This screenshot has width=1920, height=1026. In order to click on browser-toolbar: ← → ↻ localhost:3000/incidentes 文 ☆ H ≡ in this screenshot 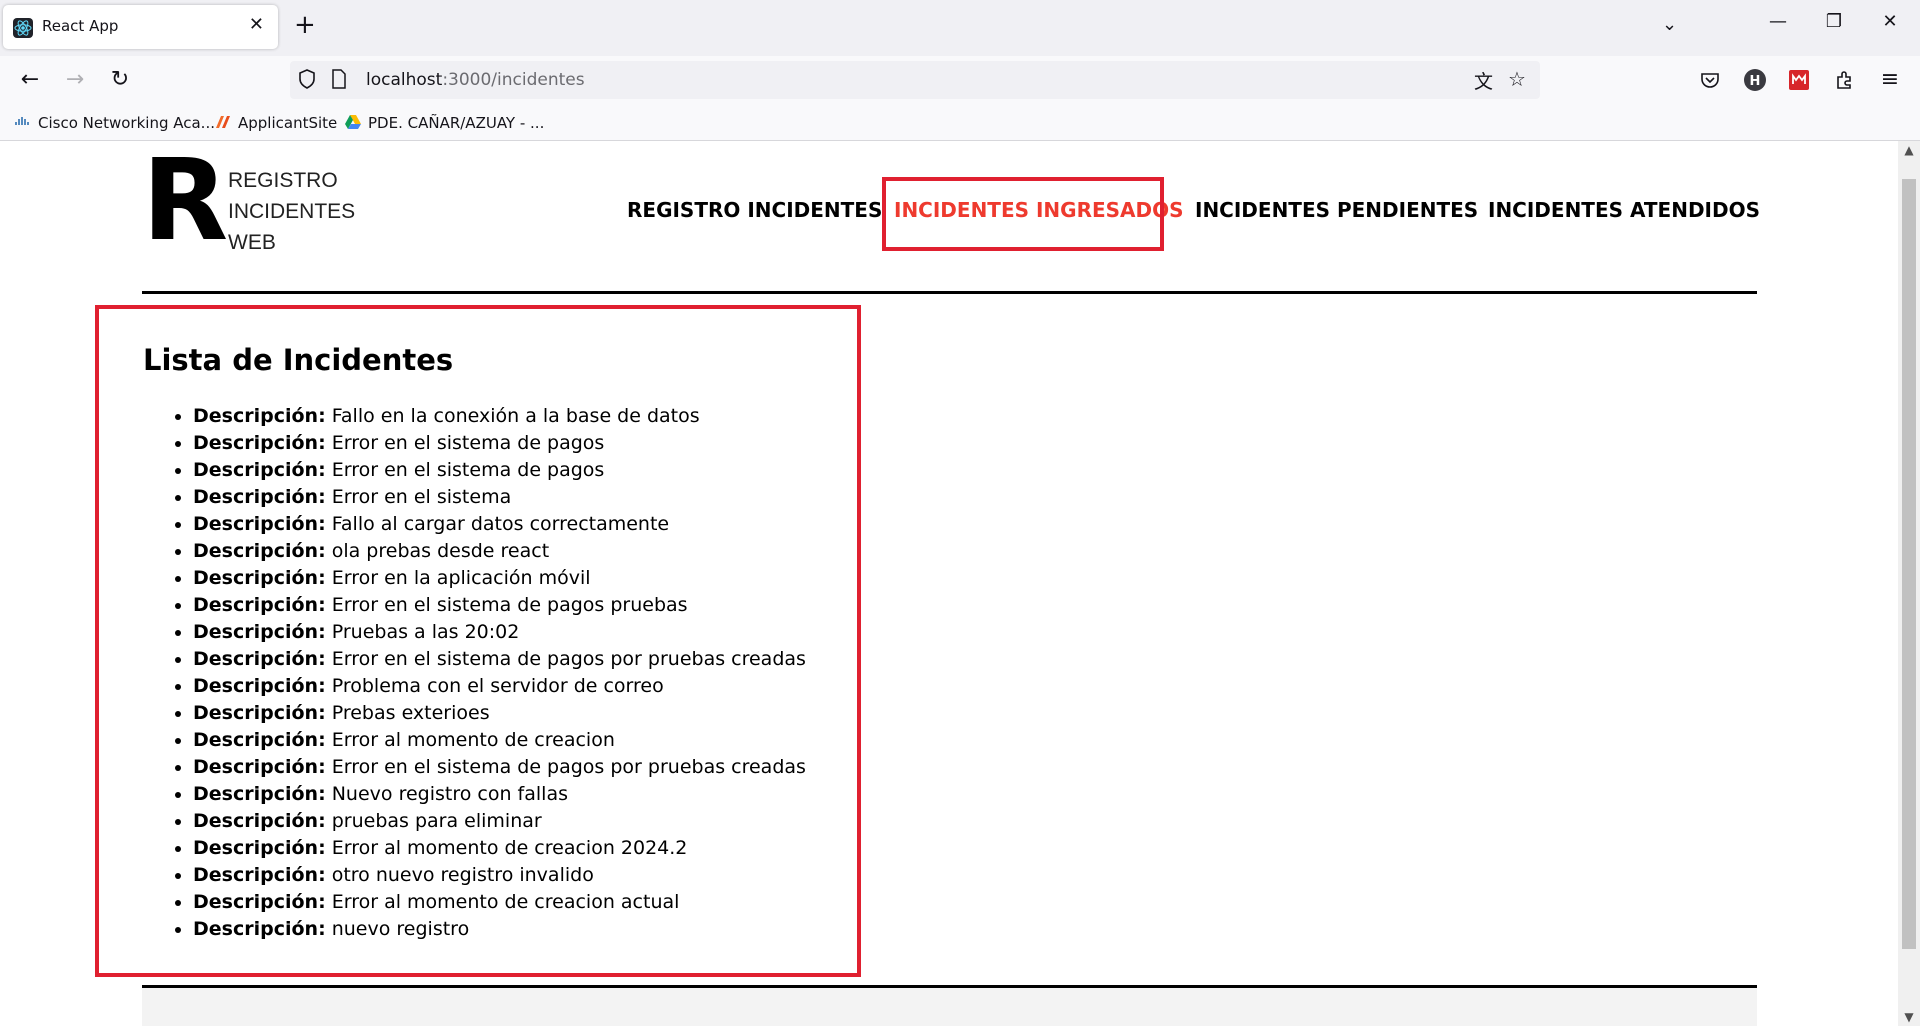, I will do `click(960, 81)`.